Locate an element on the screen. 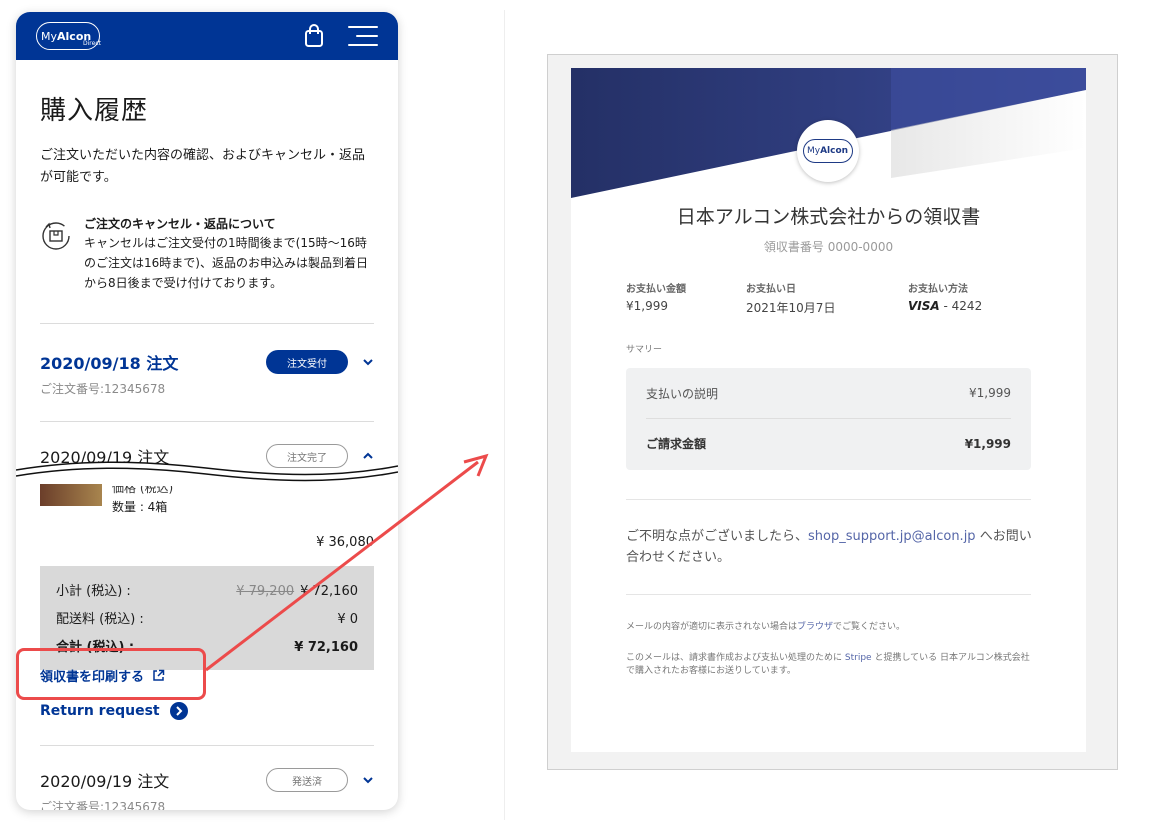  status-badge: 注文受付 is located at coordinates (307, 362).